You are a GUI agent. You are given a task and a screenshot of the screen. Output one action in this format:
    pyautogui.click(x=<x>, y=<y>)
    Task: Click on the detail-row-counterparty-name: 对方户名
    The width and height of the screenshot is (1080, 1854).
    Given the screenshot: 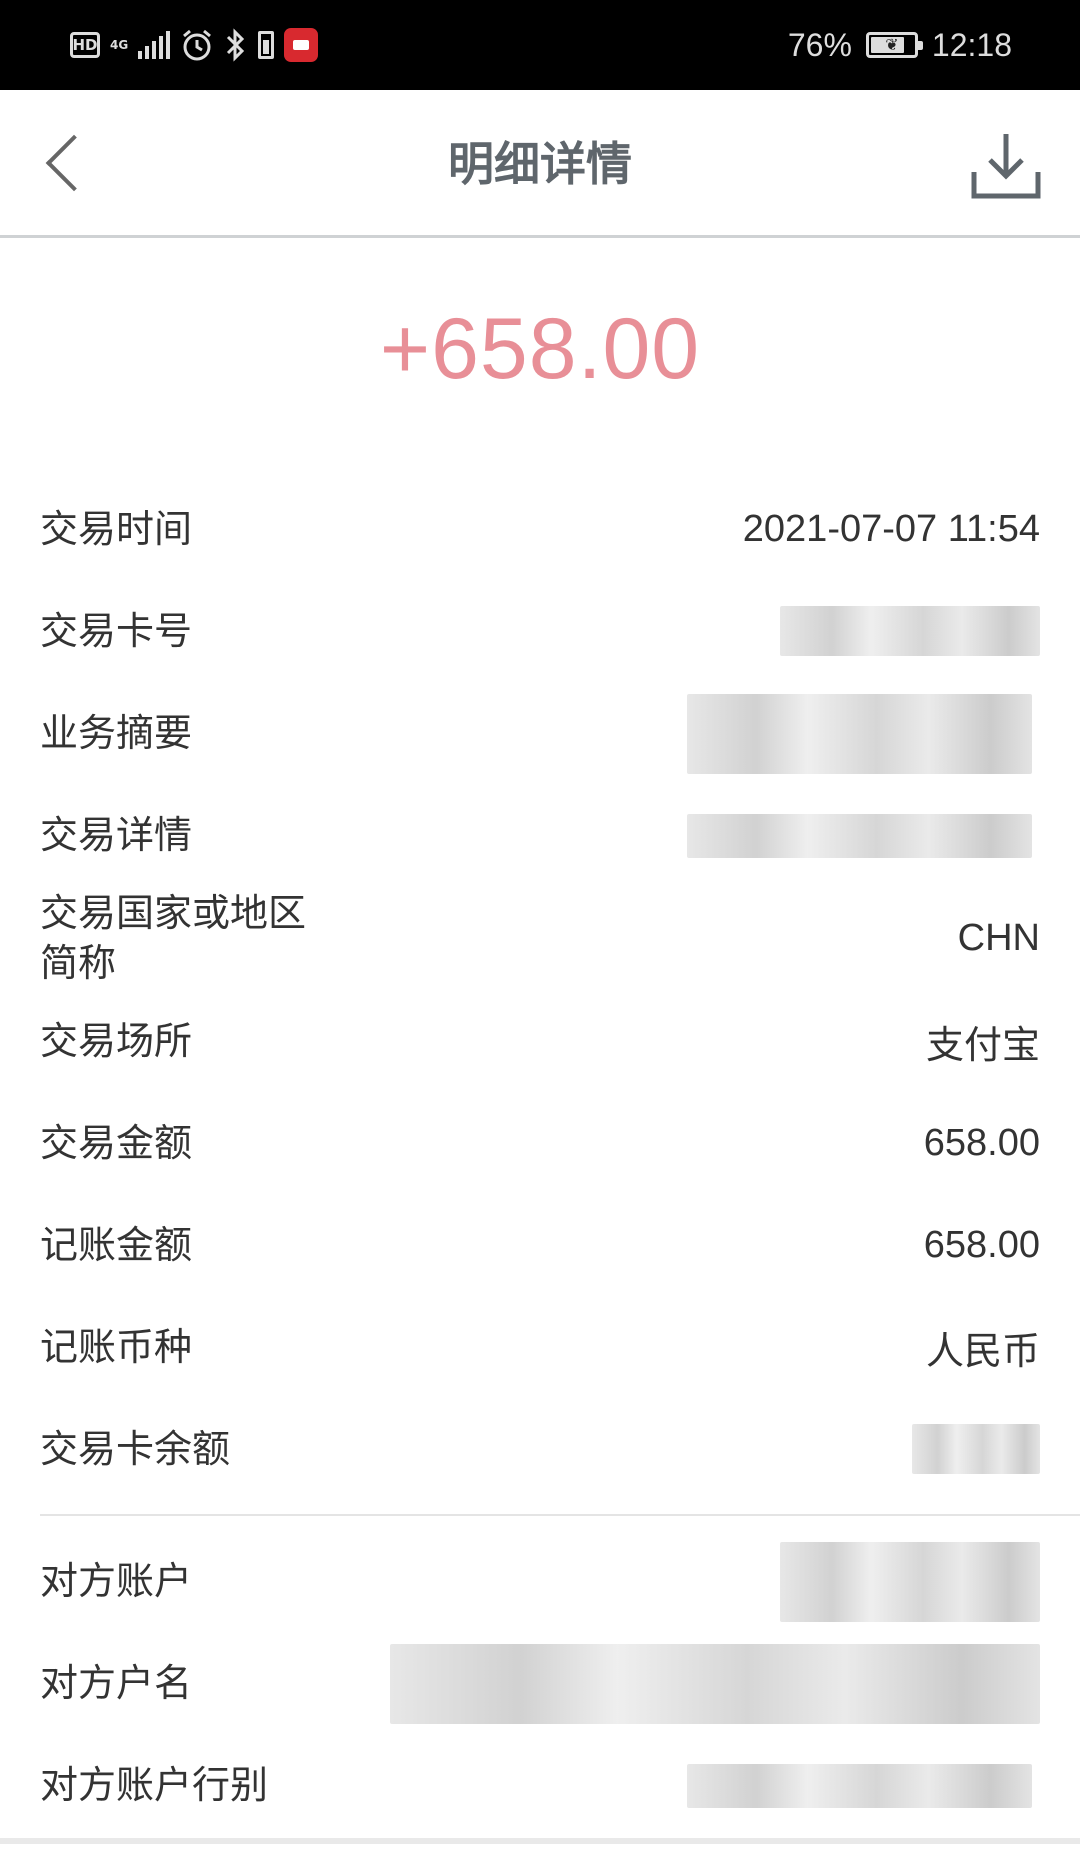 What is the action you would take?
    pyautogui.click(x=540, y=1683)
    